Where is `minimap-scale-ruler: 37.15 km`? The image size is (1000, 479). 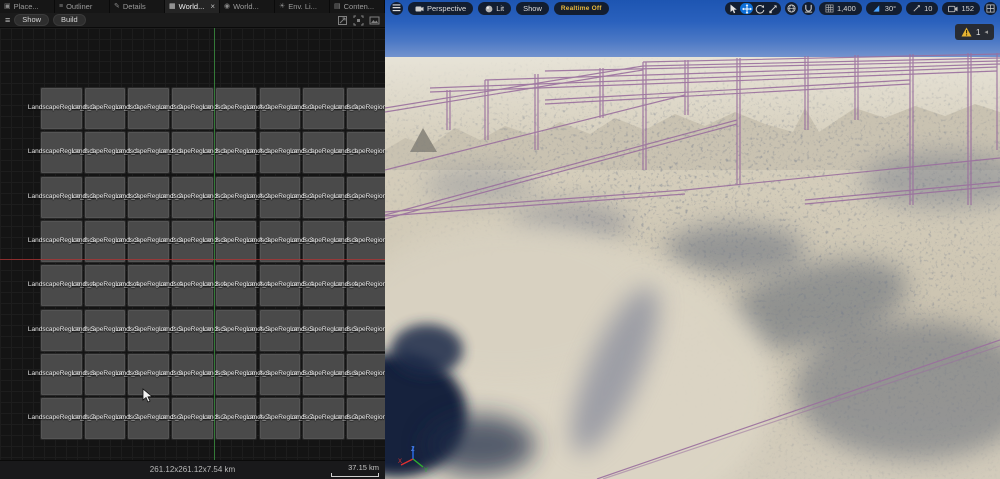
minimap-scale-ruler: 37.15 km is located at coordinates (355, 470).